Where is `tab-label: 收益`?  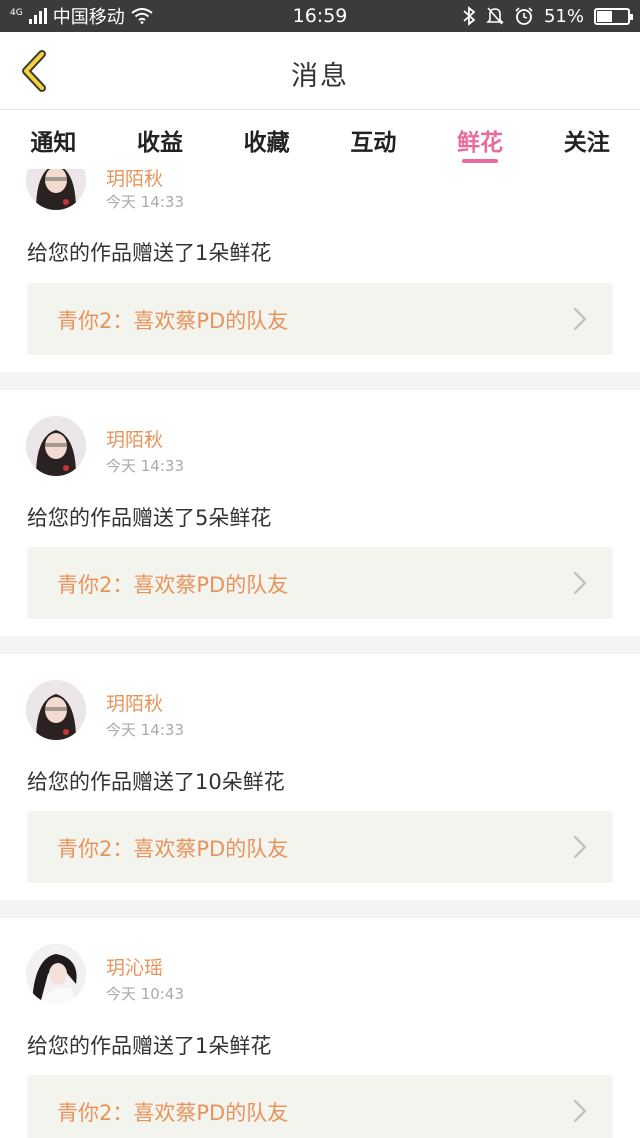
tab-label: 收益 is located at coordinates (160, 143).